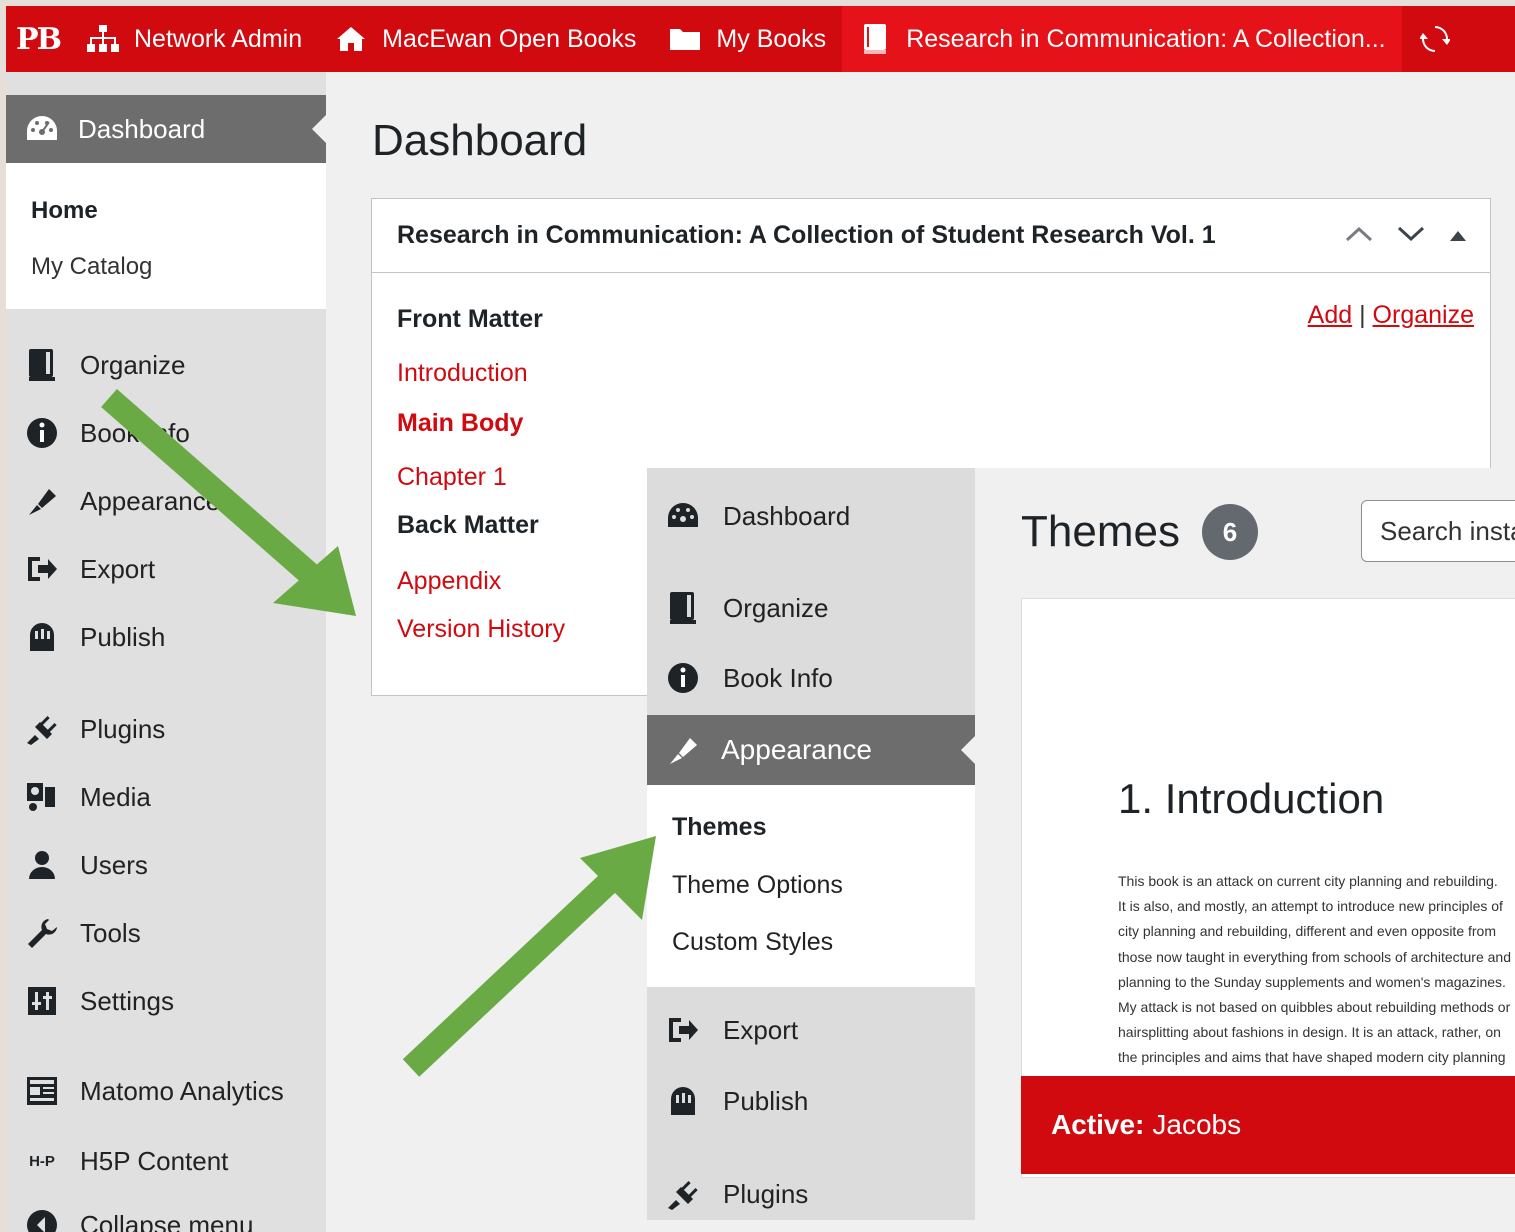 Image resolution: width=1515 pixels, height=1232 pixels. What do you see at coordinates (1423, 315) in the screenshot?
I see `organize-link: Organize` at bounding box center [1423, 315].